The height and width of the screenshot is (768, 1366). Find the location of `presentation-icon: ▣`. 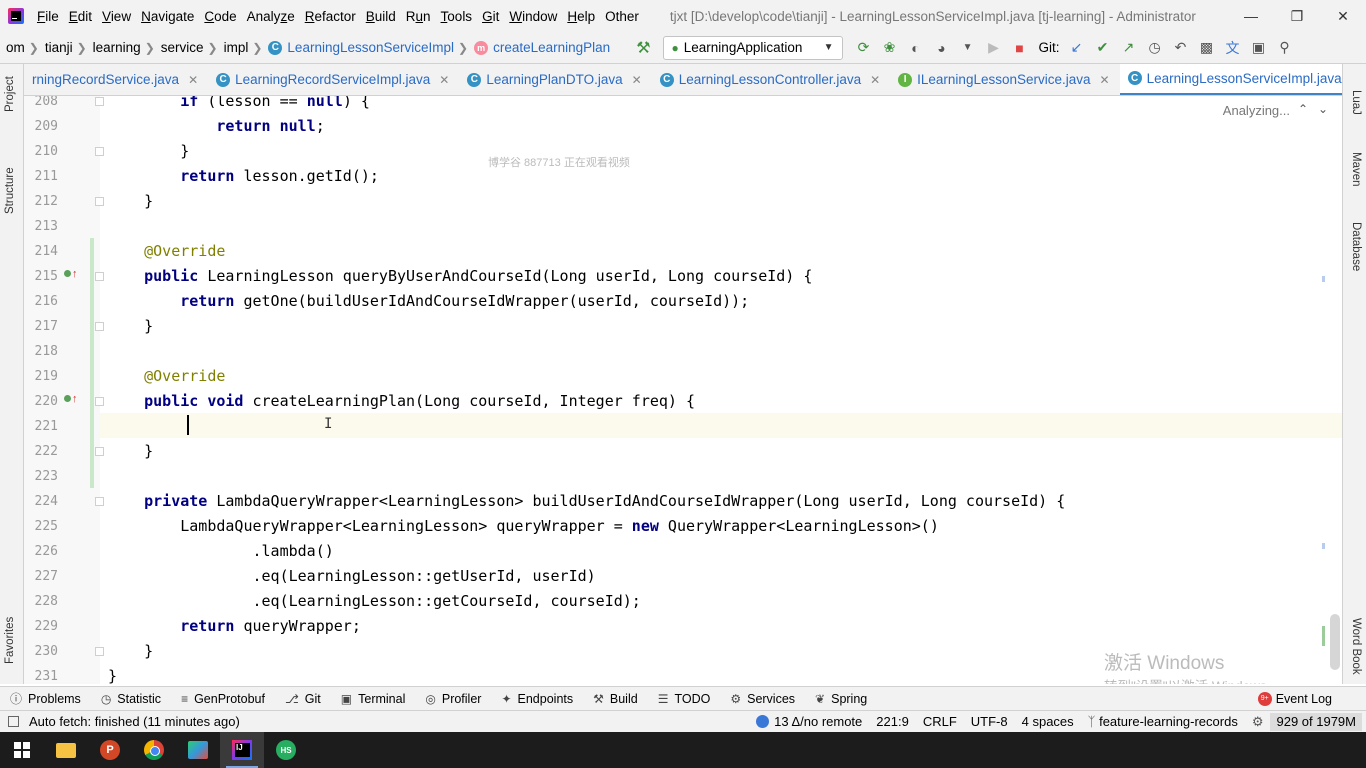

presentation-icon: ▣ is located at coordinates (1259, 48).